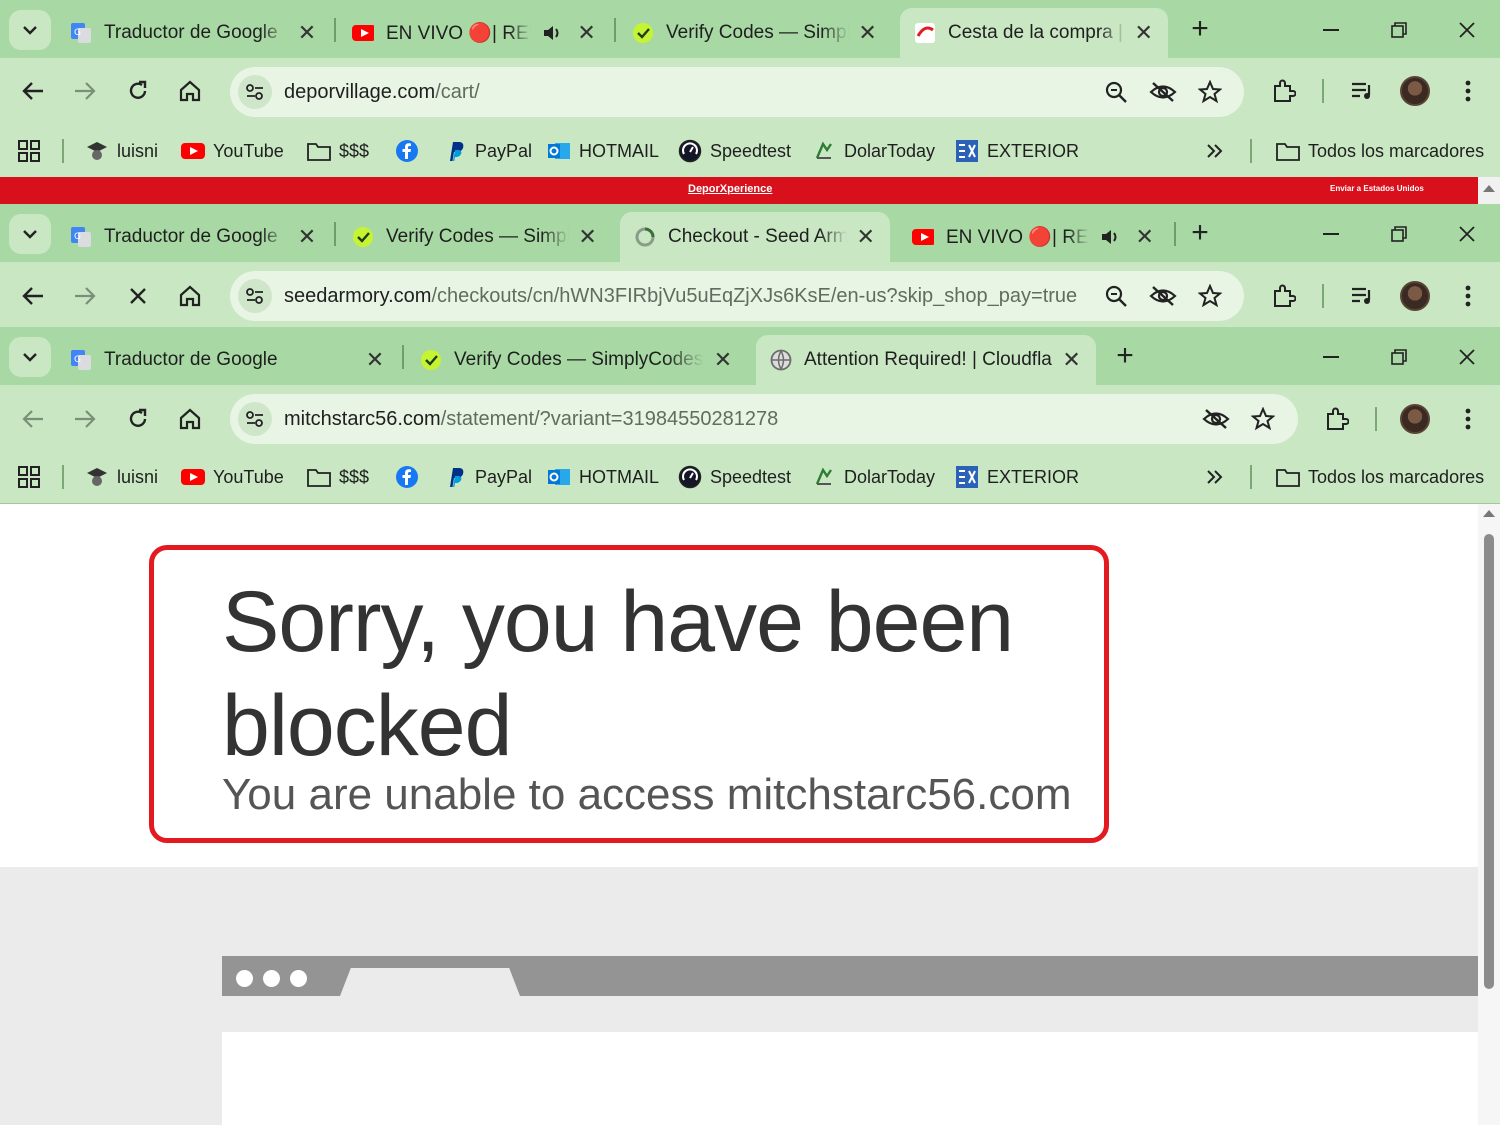 This screenshot has width=1500, height=1125. Describe the element at coordinates (138, 296) in the screenshot. I see `stop-loading-button` at that location.